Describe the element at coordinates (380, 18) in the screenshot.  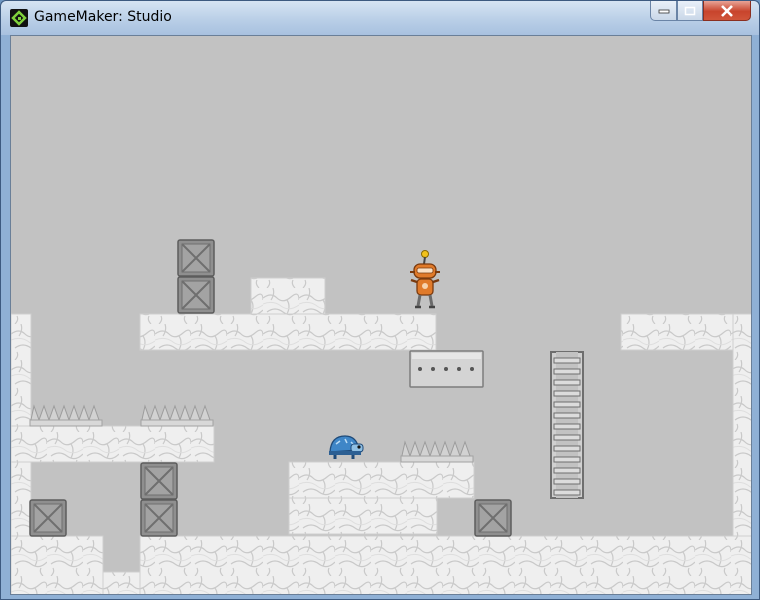
I see `title-bar: GameMaker: Studio` at that location.